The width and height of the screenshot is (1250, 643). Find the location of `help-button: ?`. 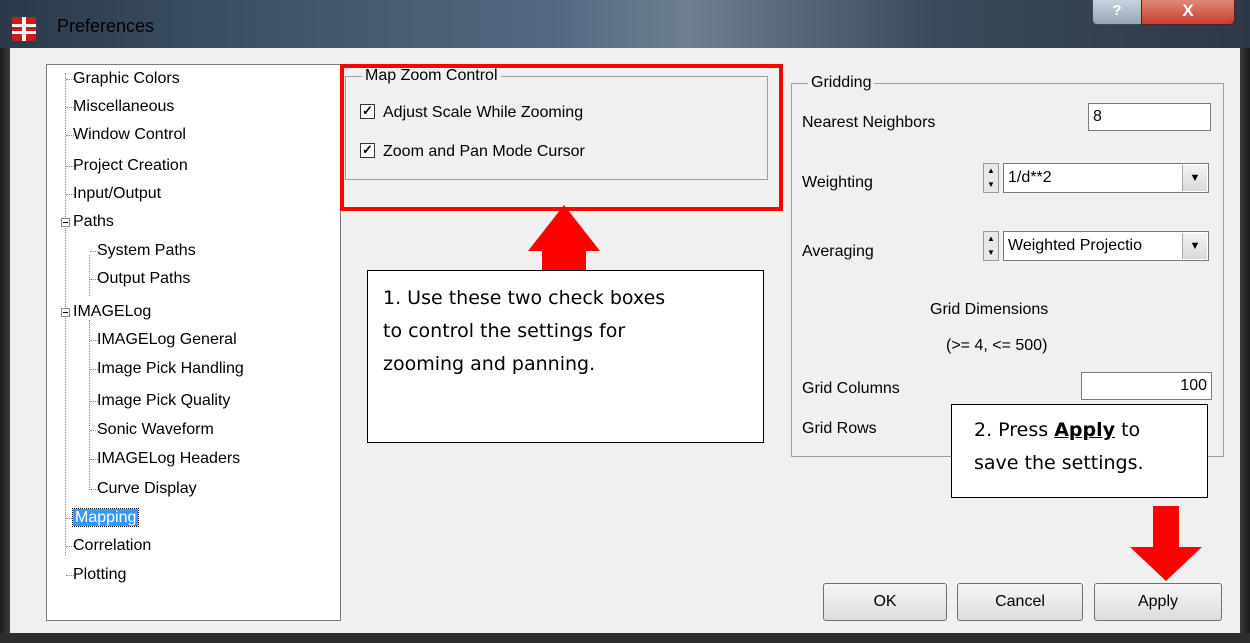

help-button: ? is located at coordinates (1117, 12).